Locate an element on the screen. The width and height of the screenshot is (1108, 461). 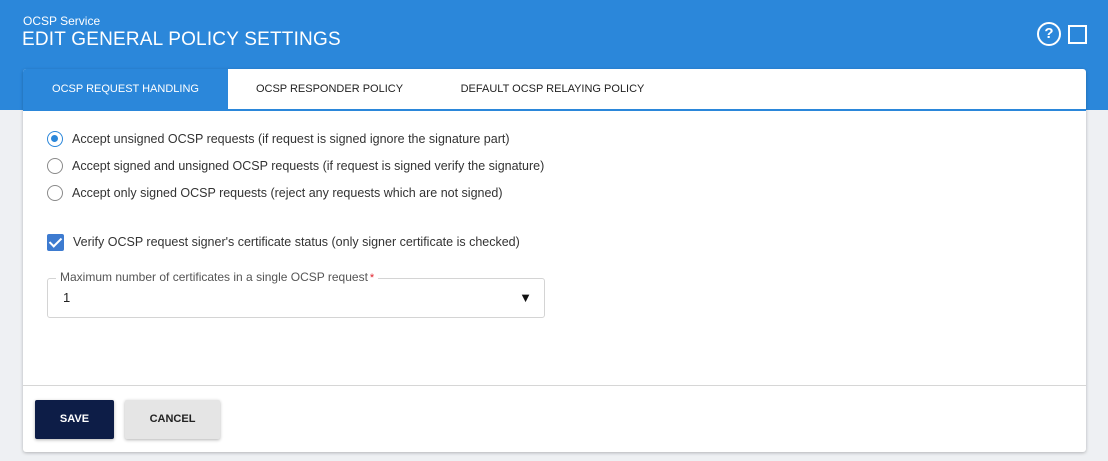
verify-signer-checkbox is located at coordinates (55, 242).